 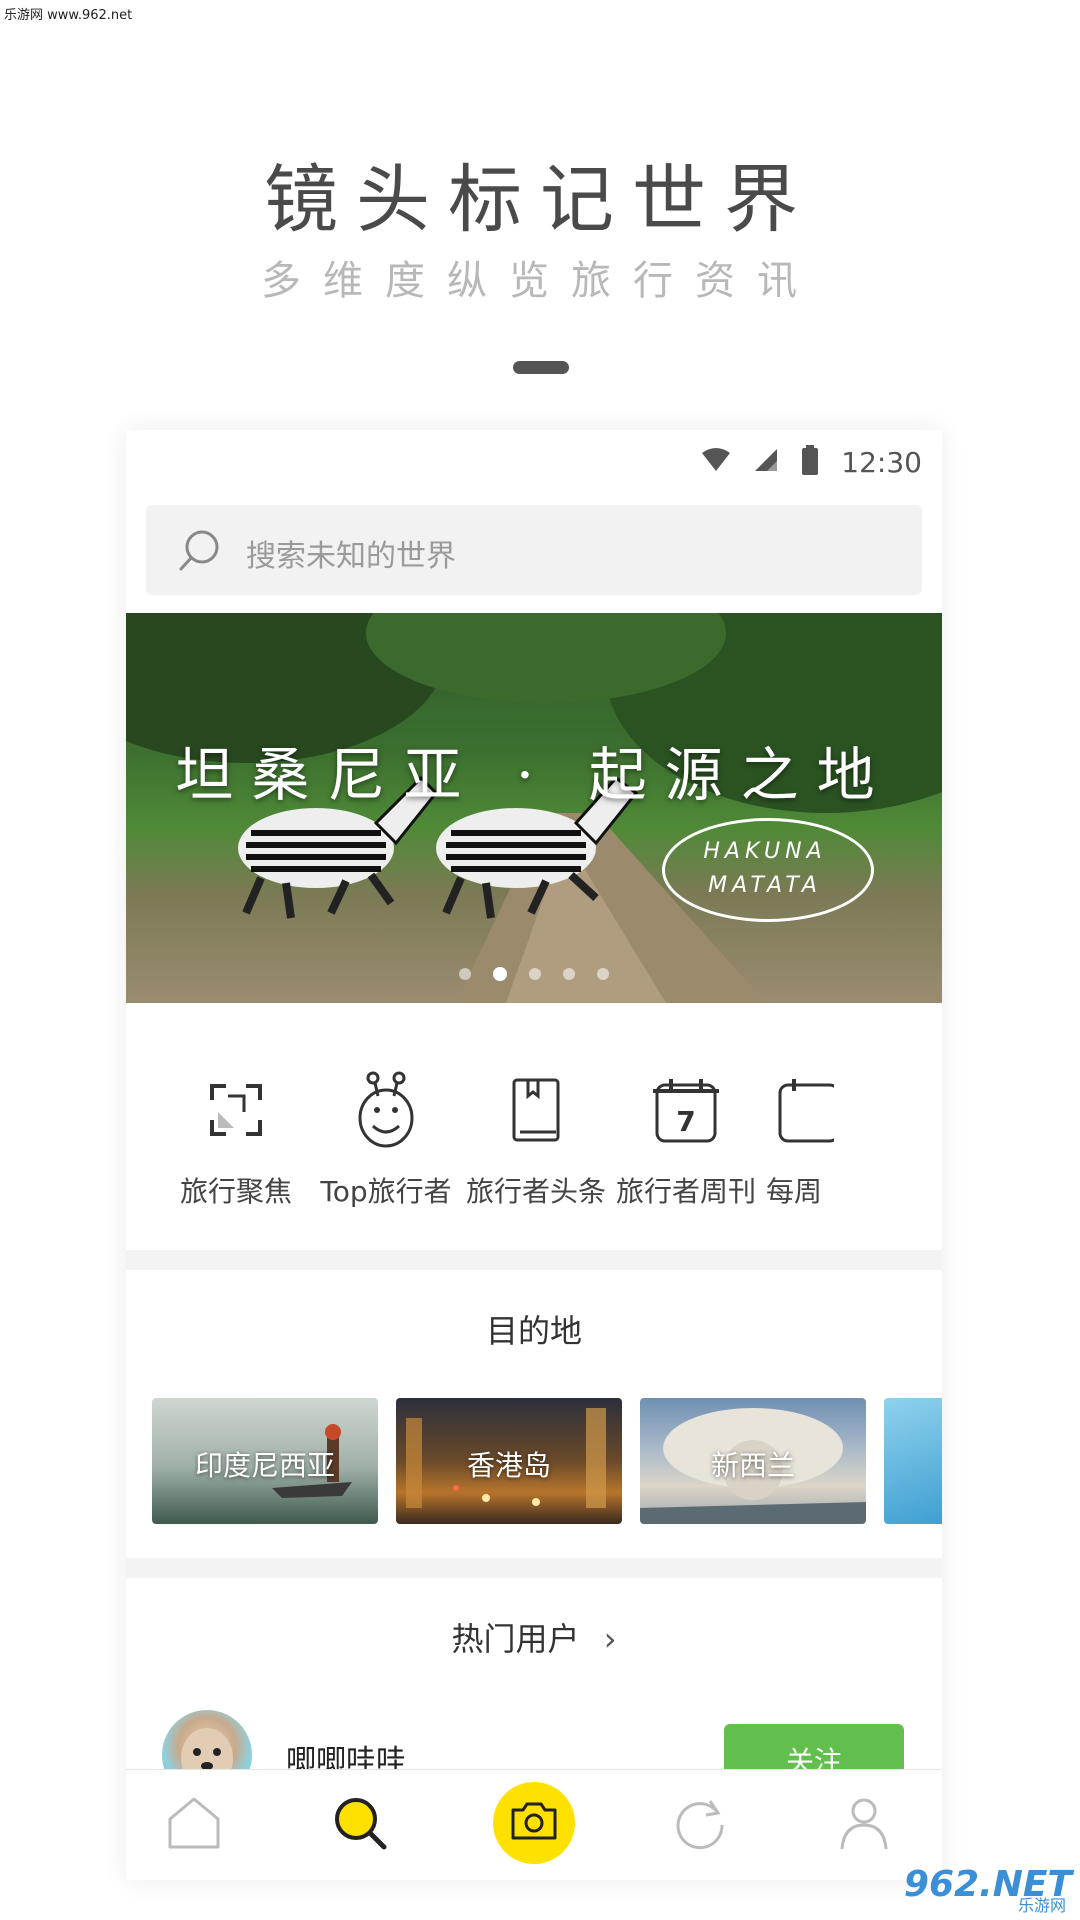 I want to click on destinations-card: 目的地 印度尼西亚 香港岛 新西兰, so click(x=534, y=1414).